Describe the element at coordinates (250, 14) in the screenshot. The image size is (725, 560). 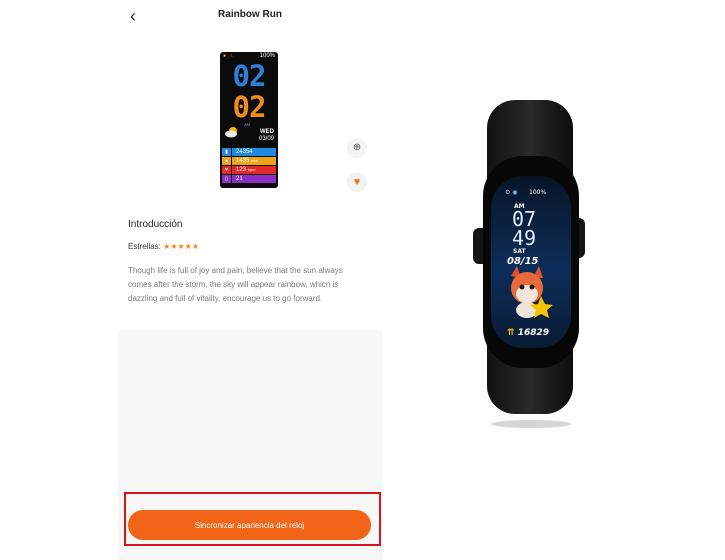
I see `page-title: Rainbow Run` at that location.